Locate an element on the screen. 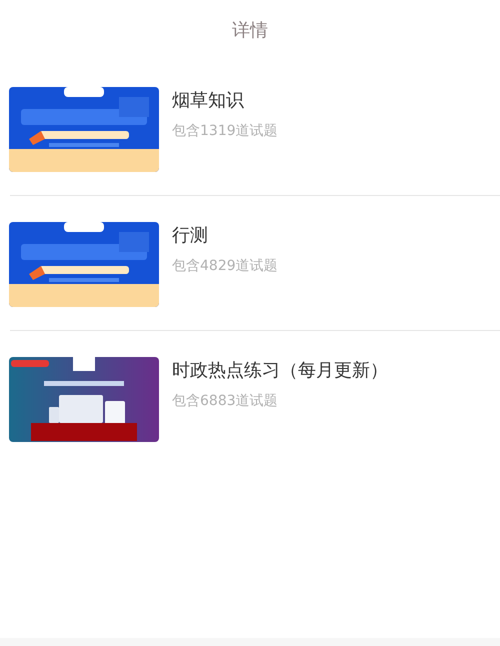 The image size is (500, 646). question-count: 包含6883道试题 is located at coordinates (225, 401).